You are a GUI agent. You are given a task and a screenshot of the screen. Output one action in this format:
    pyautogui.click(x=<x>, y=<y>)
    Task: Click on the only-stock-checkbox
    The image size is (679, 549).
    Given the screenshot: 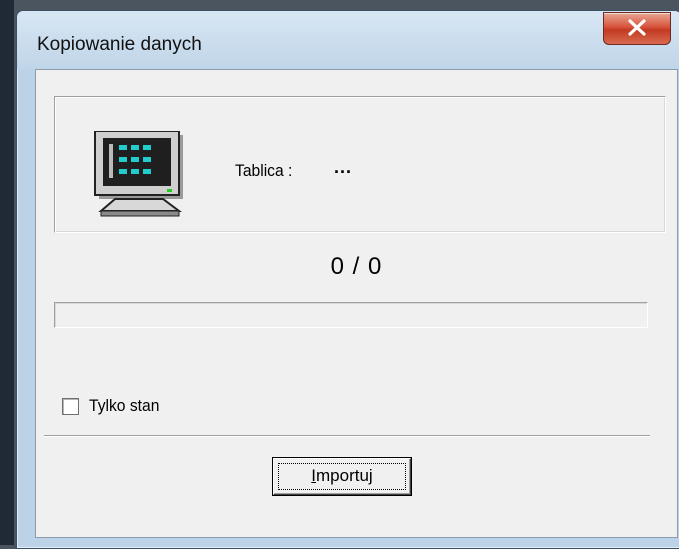 What is the action you would take?
    pyautogui.click(x=70, y=406)
    